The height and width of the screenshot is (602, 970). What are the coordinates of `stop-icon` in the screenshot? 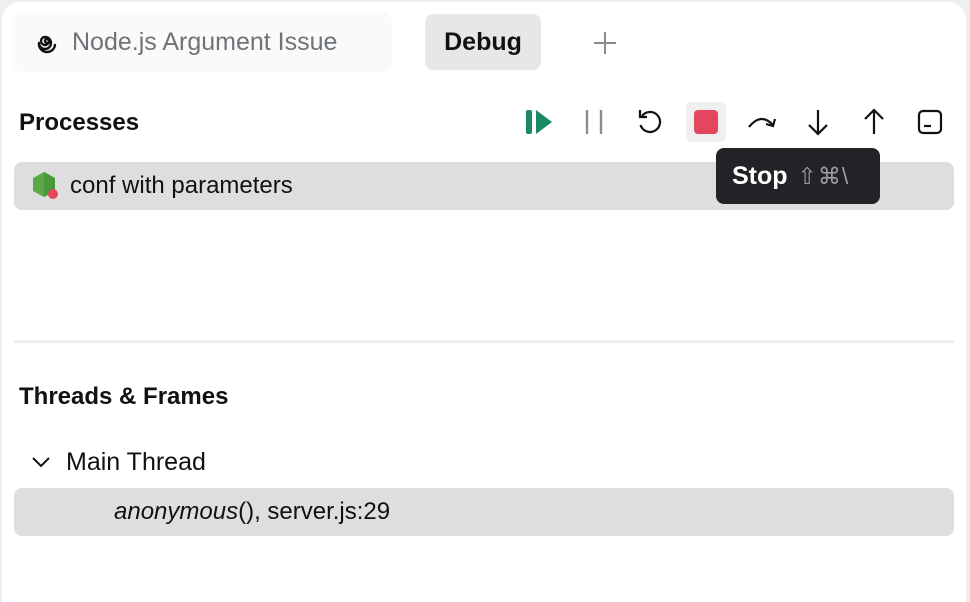 It's located at (706, 122).